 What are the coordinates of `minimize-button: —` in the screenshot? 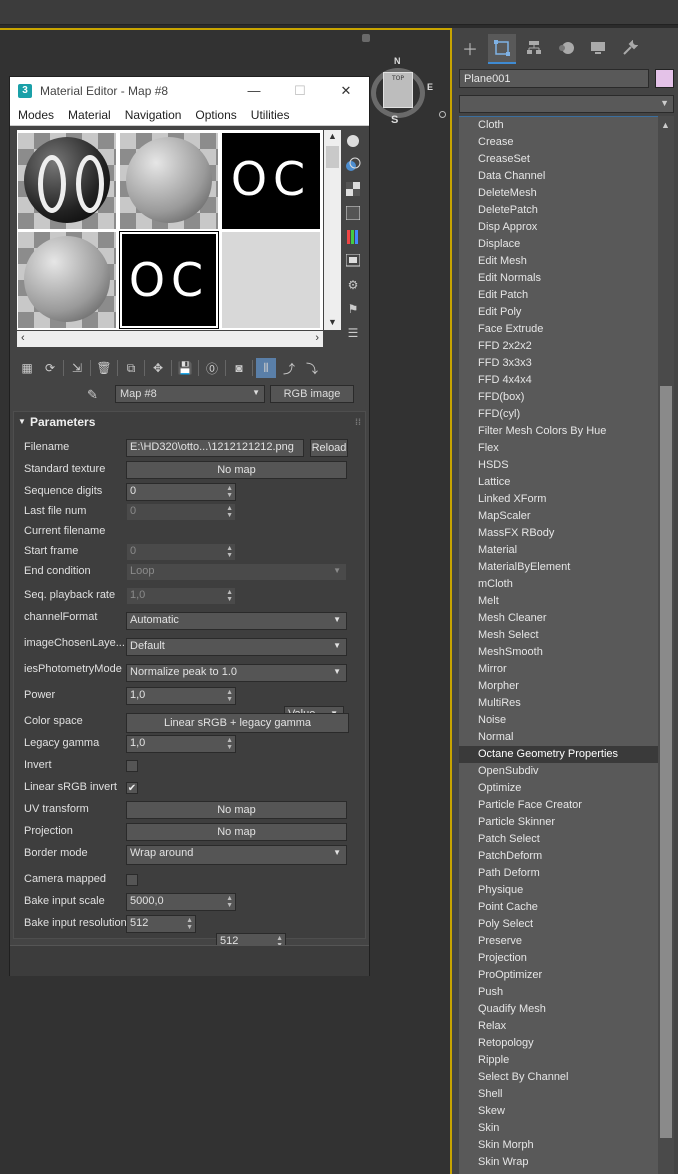 It's located at (254, 90).